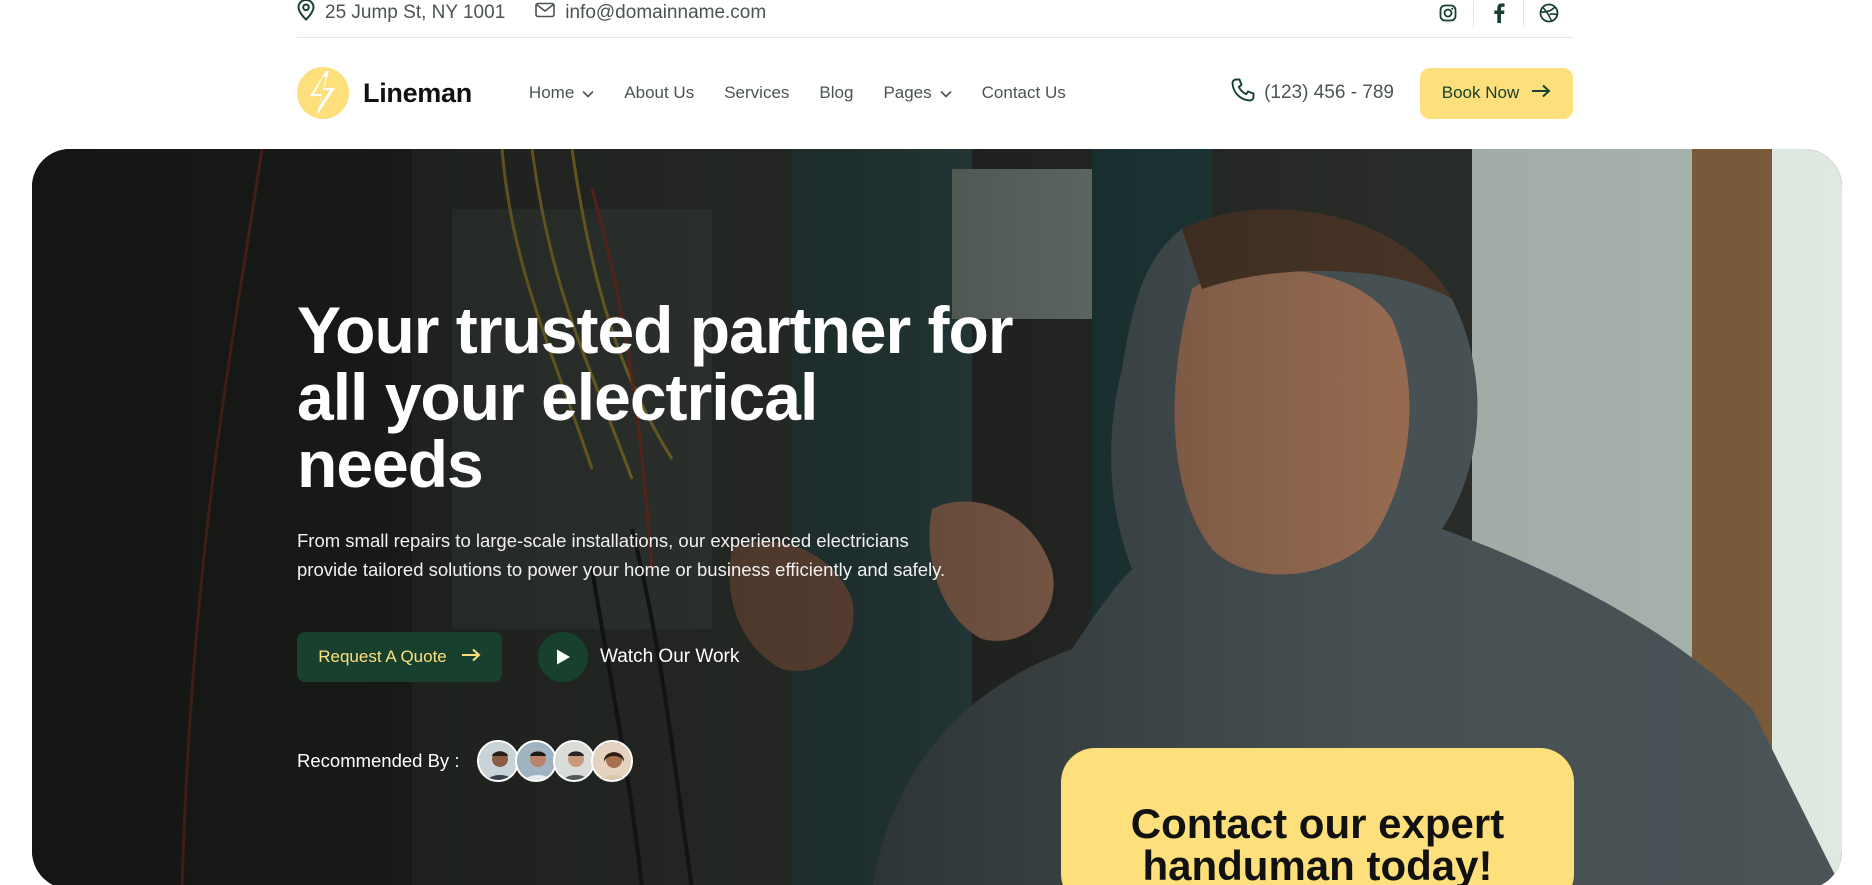 Image resolution: width=1872 pixels, height=885 pixels. What do you see at coordinates (306, 13) in the screenshot?
I see `map-pin-icon` at bounding box center [306, 13].